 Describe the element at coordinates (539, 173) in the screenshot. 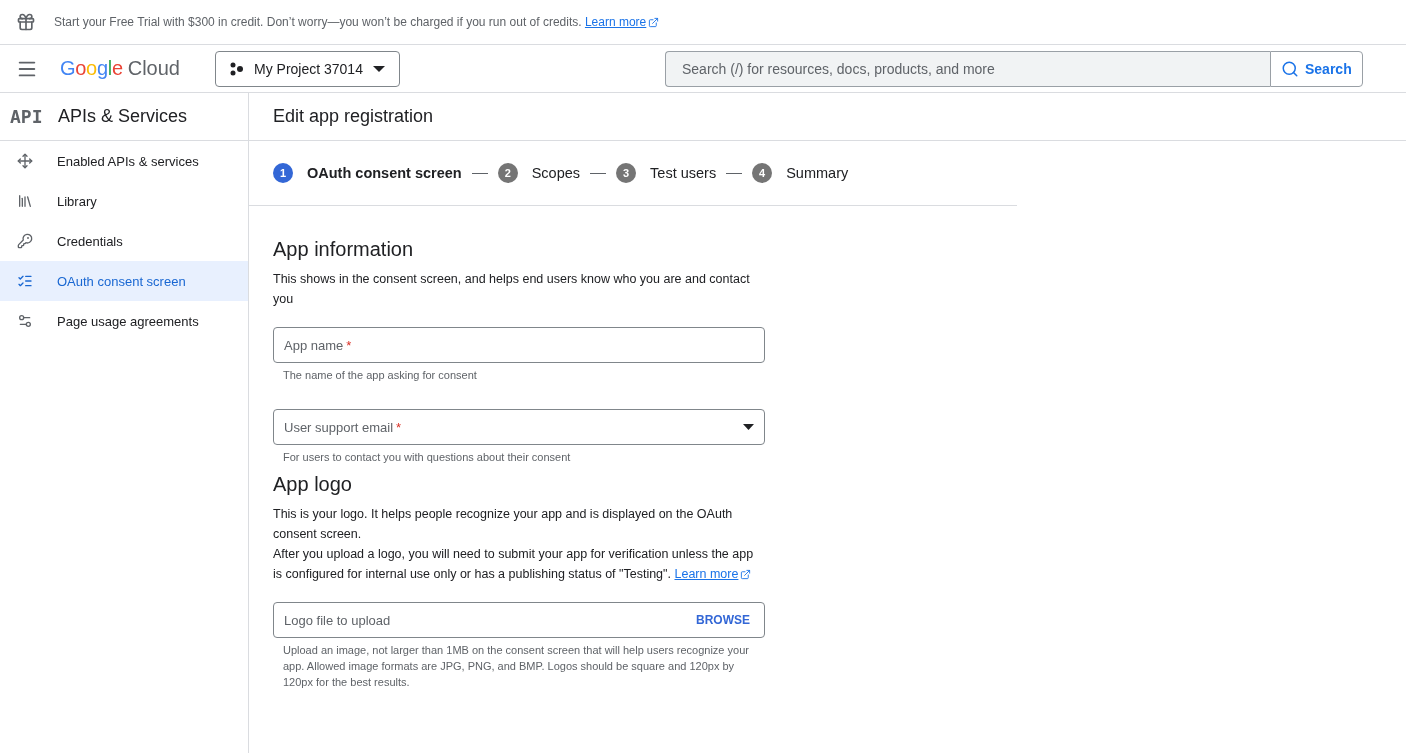

I see `step: 2 Scopes` at that location.